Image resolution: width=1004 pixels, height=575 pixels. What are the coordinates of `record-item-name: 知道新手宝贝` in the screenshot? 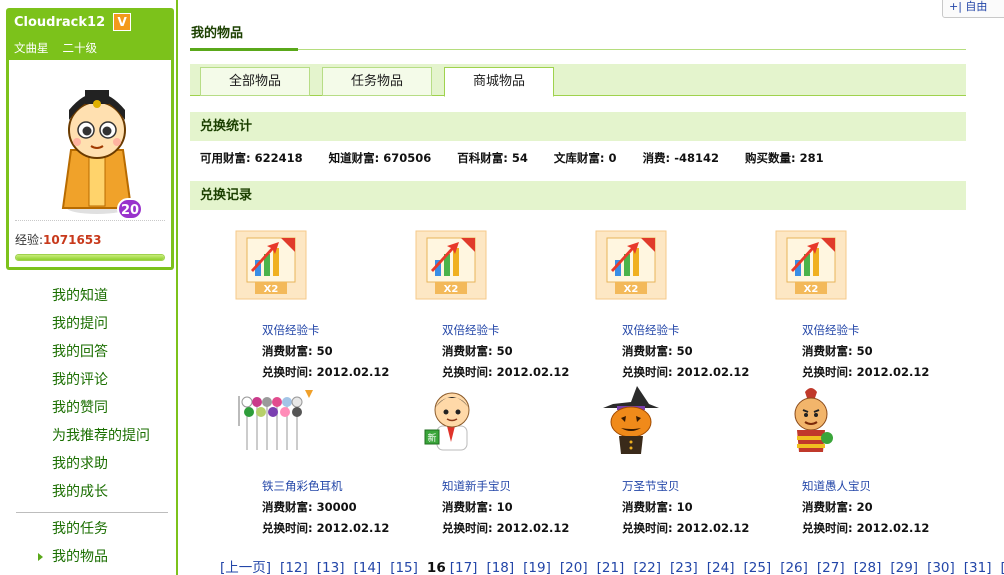 It's located at (476, 486).